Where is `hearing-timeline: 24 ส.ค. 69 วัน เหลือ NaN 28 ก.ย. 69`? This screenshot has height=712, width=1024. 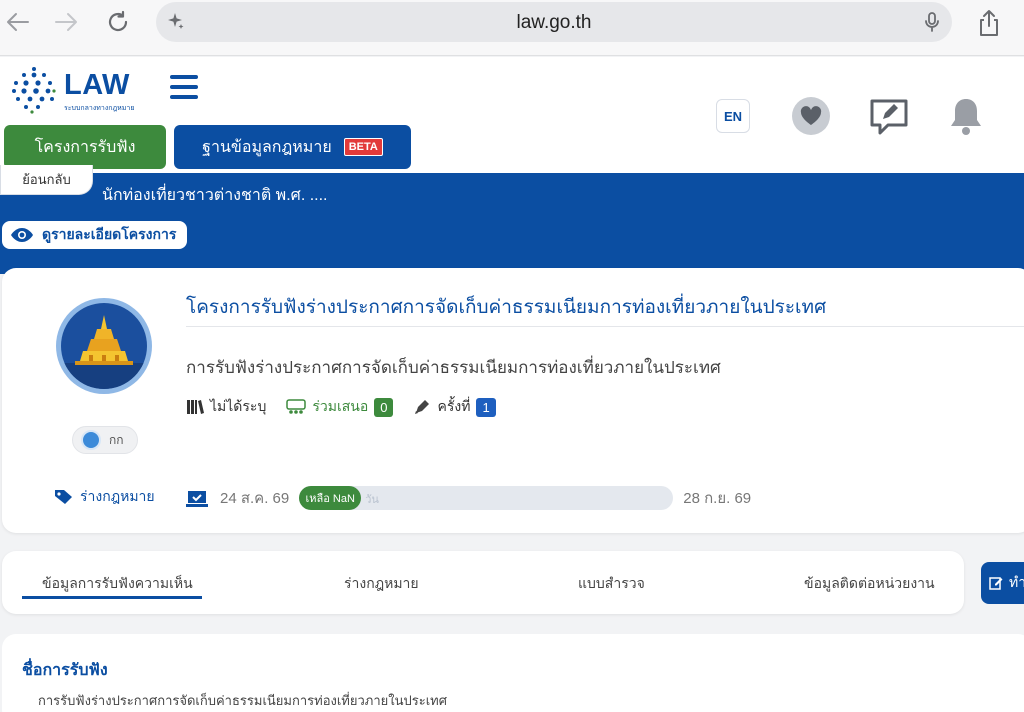
hearing-timeline: 24 ส.ค. 69 วัน เหลือ NaN 28 ก.ย. 69 is located at coordinates (468, 498).